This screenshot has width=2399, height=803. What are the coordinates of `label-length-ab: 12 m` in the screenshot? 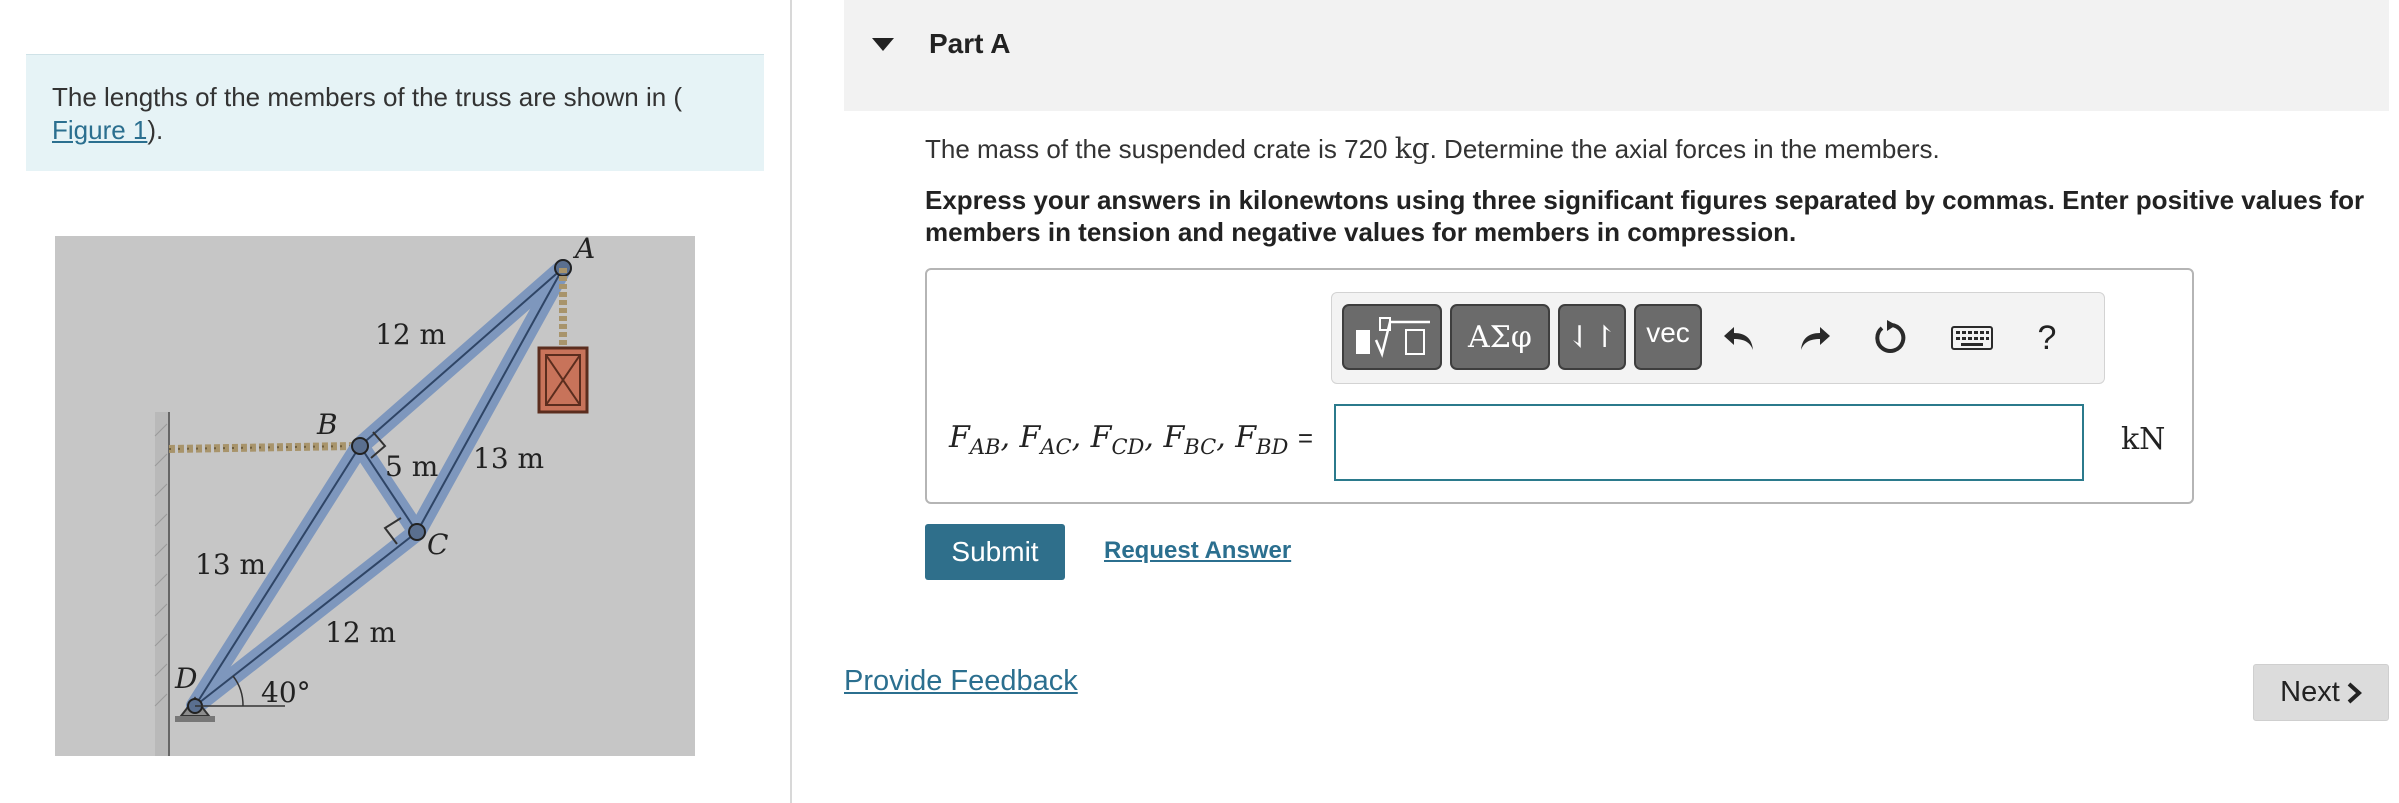 It's located at (410, 334).